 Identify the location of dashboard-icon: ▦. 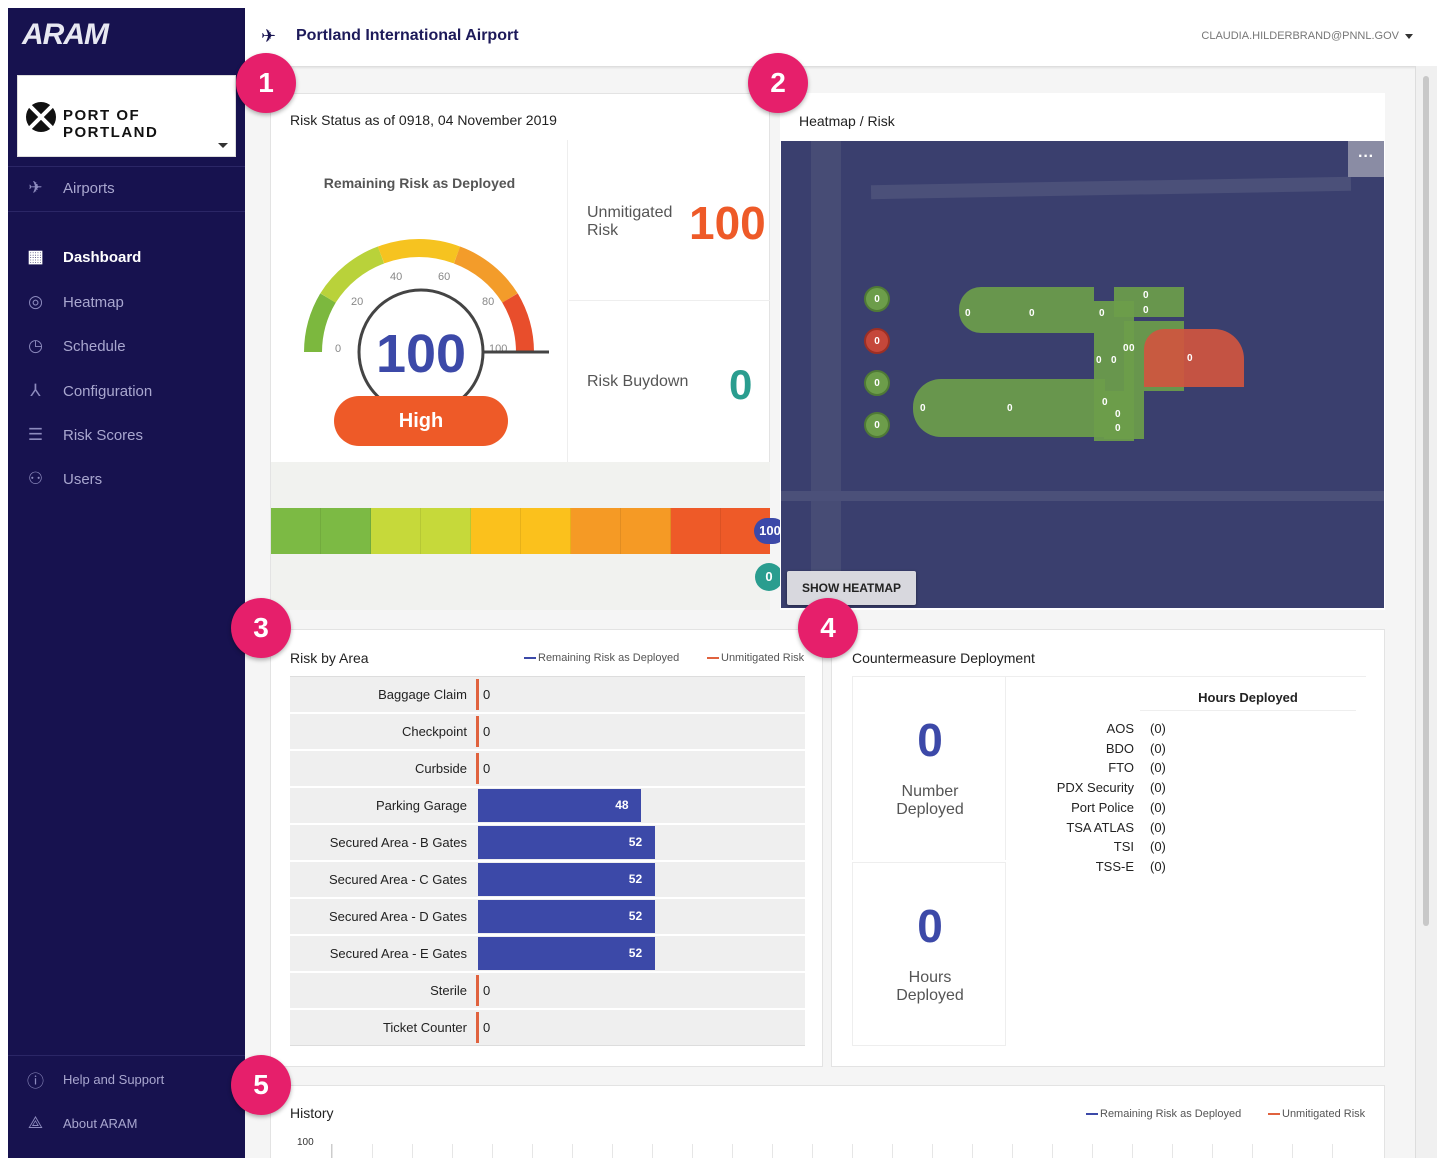
(35, 256).